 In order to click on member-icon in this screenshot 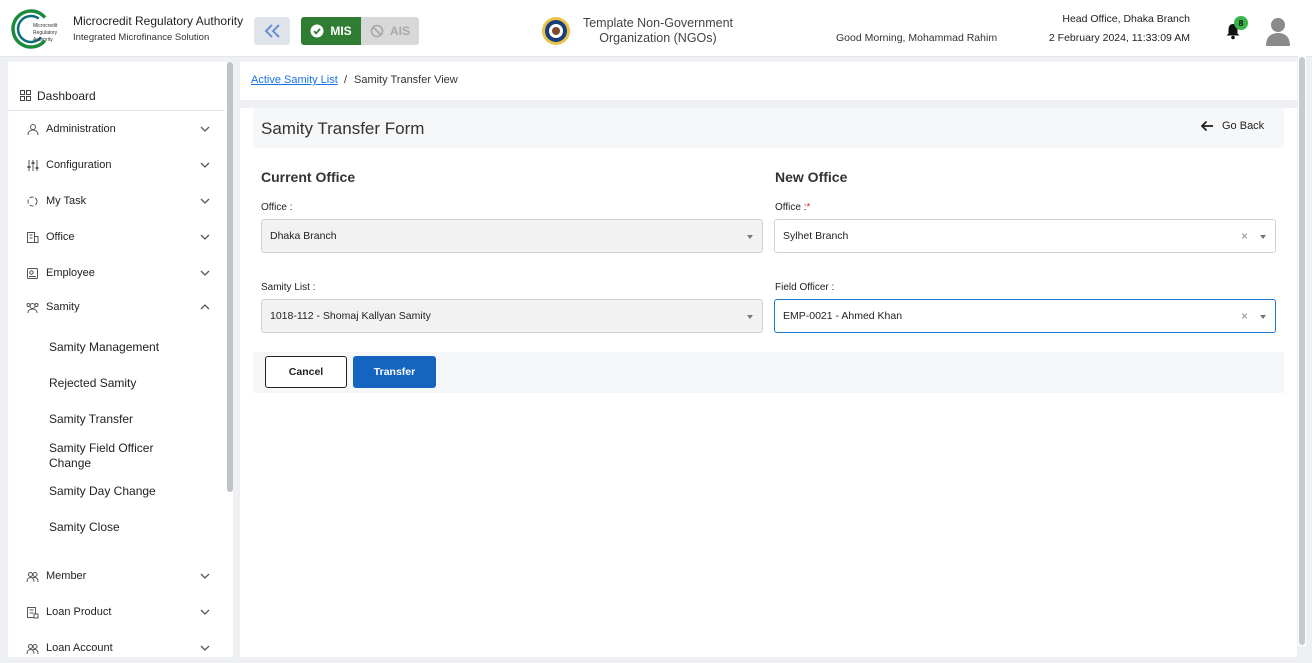, I will do `click(32, 576)`.